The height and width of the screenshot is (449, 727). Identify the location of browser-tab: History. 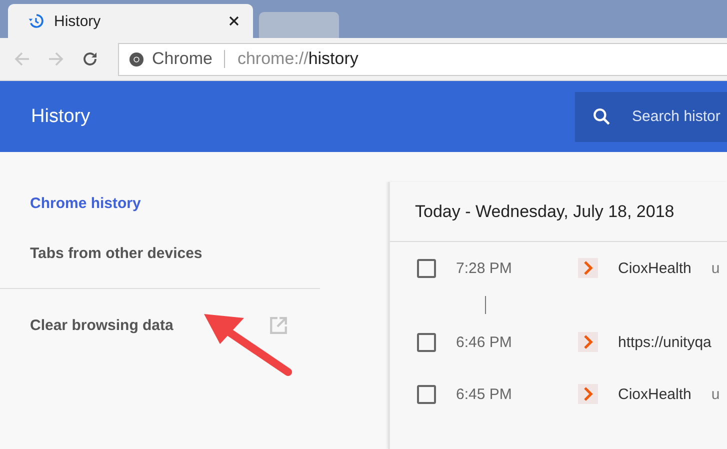
(130, 21).